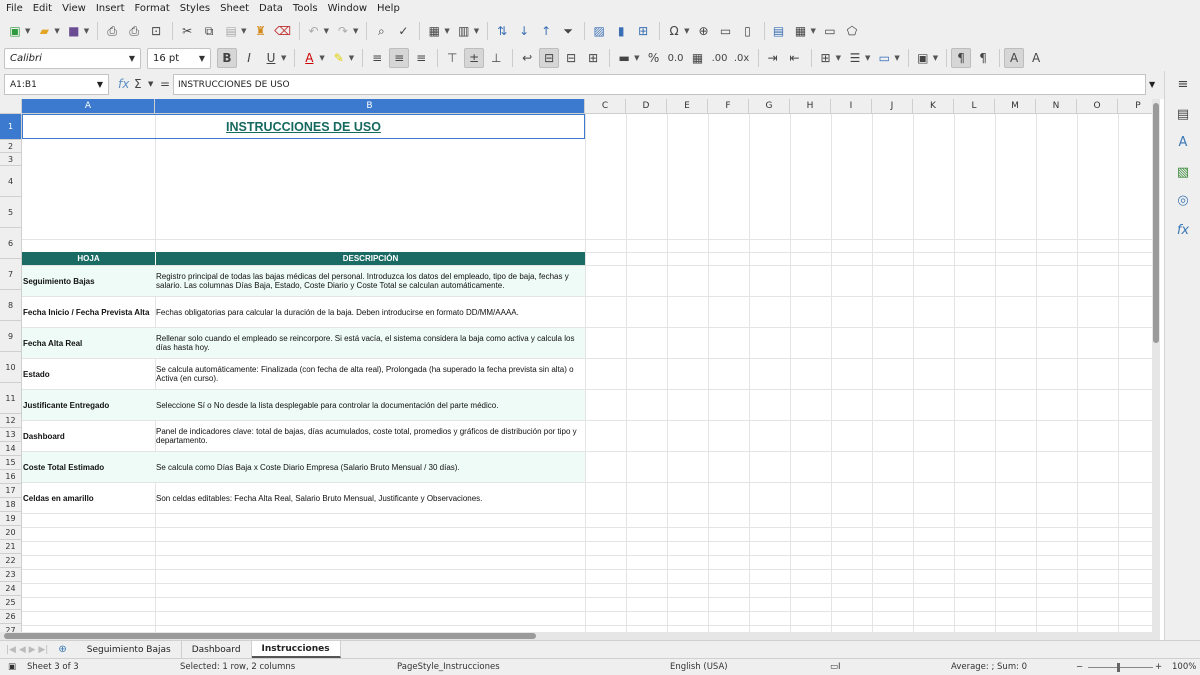 Image resolution: width=1200 pixels, height=675 pixels. What do you see at coordinates (296, 649) in the screenshot?
I see `tab-instrucciones: Instrucciones` at bounding box center [296, 649].